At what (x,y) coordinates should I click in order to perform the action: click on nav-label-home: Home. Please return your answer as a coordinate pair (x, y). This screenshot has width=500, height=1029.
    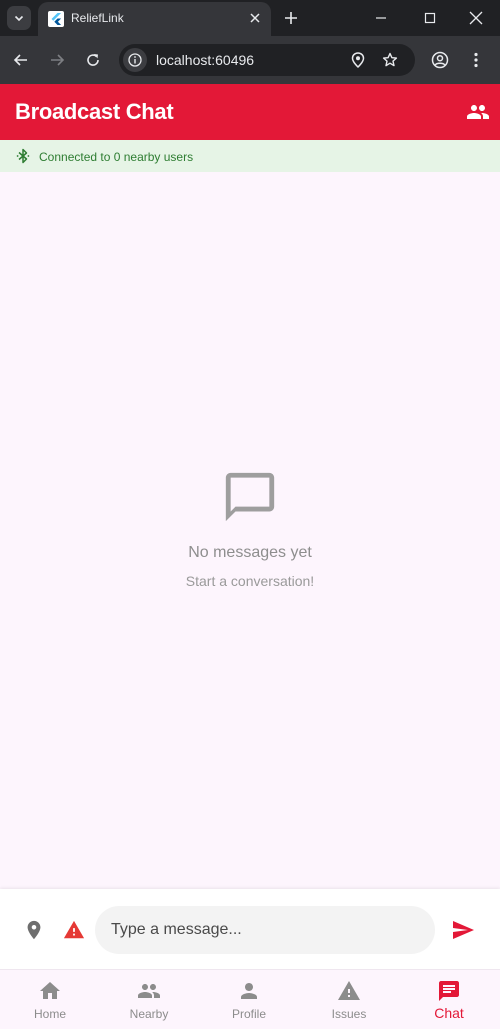
    Looking at the image, I should click on (49, 1014).